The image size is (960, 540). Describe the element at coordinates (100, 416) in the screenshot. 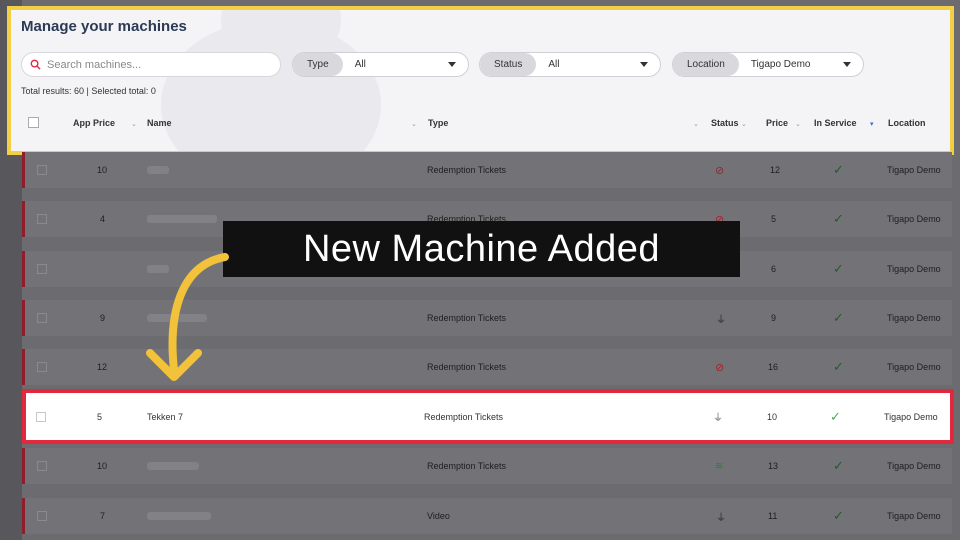

I see `cell-app-price: 5` at that location.